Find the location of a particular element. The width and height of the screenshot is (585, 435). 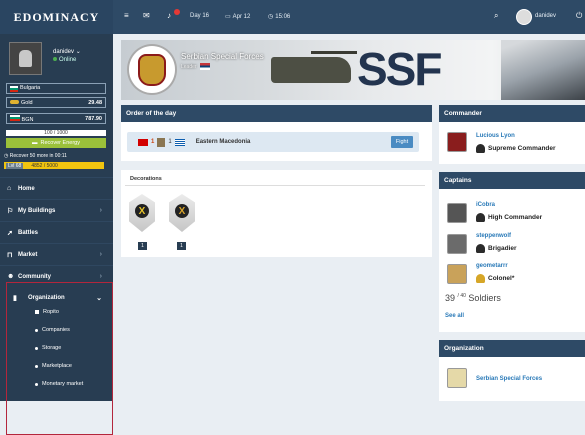

status-badge: Online is located at coordinates (64, 60).